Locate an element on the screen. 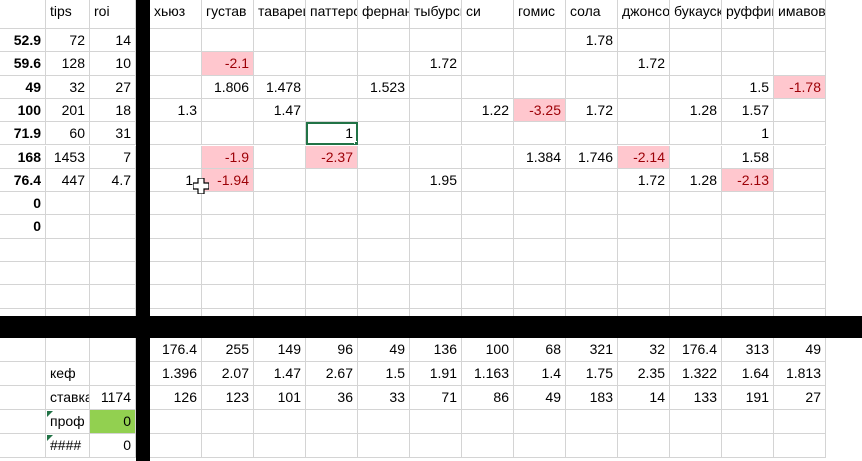 The width and height of the screenshot is (862, 461). summary-cell: 1.4 is located at coordinates (540, 374).